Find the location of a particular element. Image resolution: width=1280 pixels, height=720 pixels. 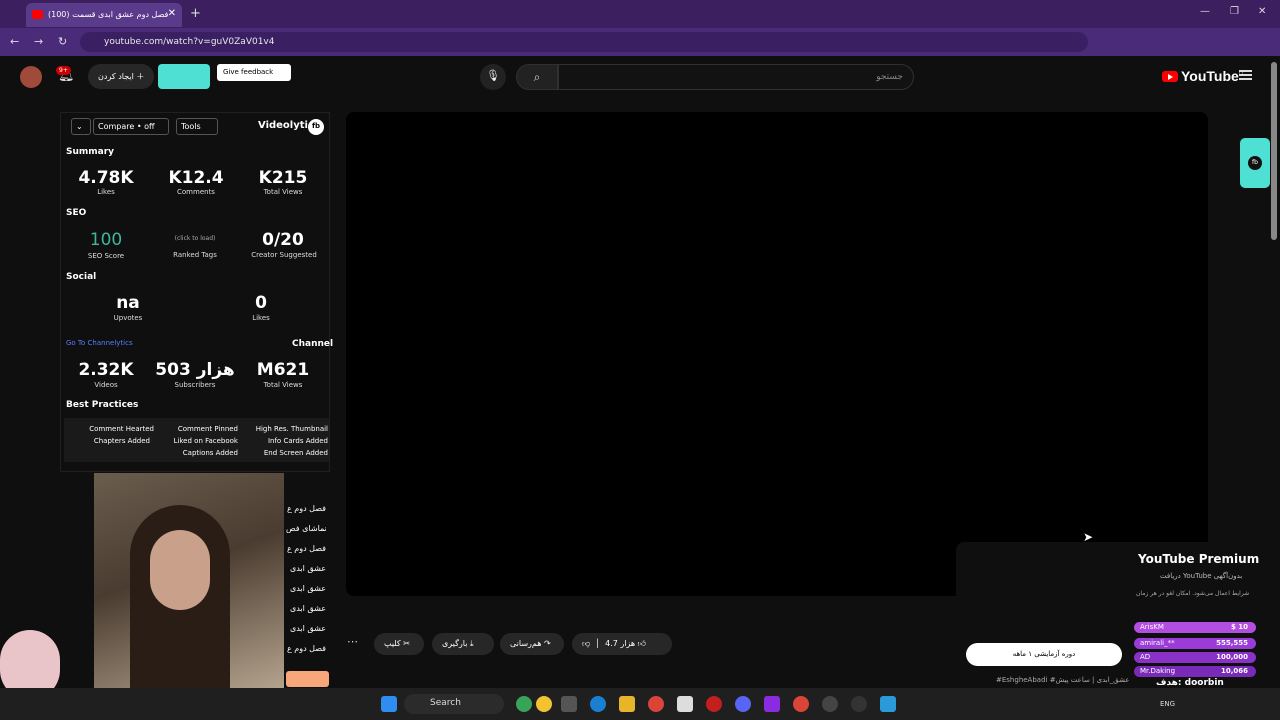

task-view-icon is located at coordinates (569, 704).